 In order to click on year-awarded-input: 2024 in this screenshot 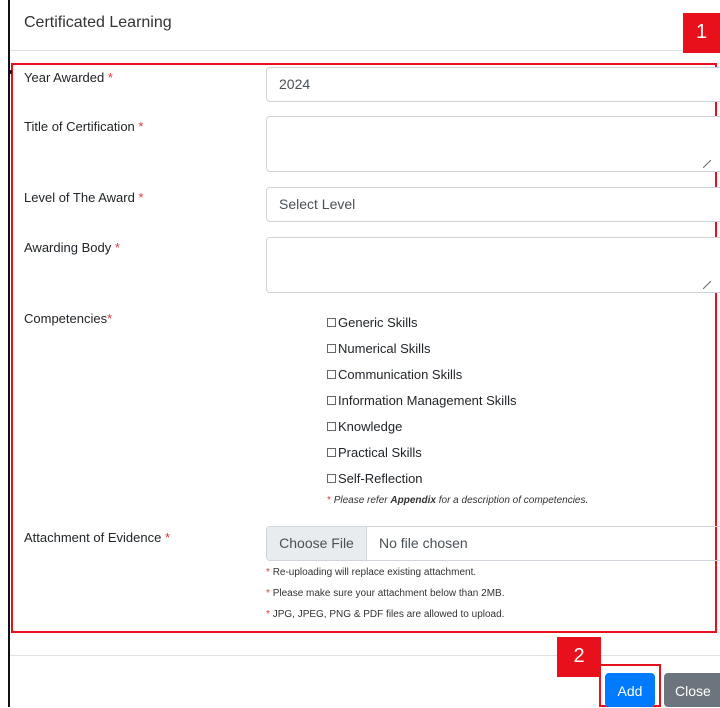, I will do `click(493, 84)`.